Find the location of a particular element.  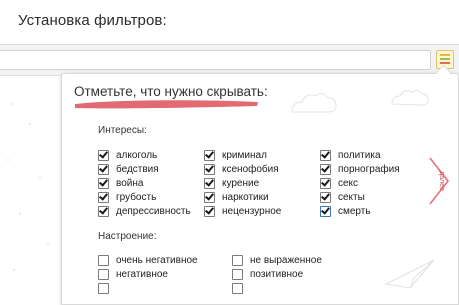

filter-option-politics: политика is located at coordinates (350, 155).